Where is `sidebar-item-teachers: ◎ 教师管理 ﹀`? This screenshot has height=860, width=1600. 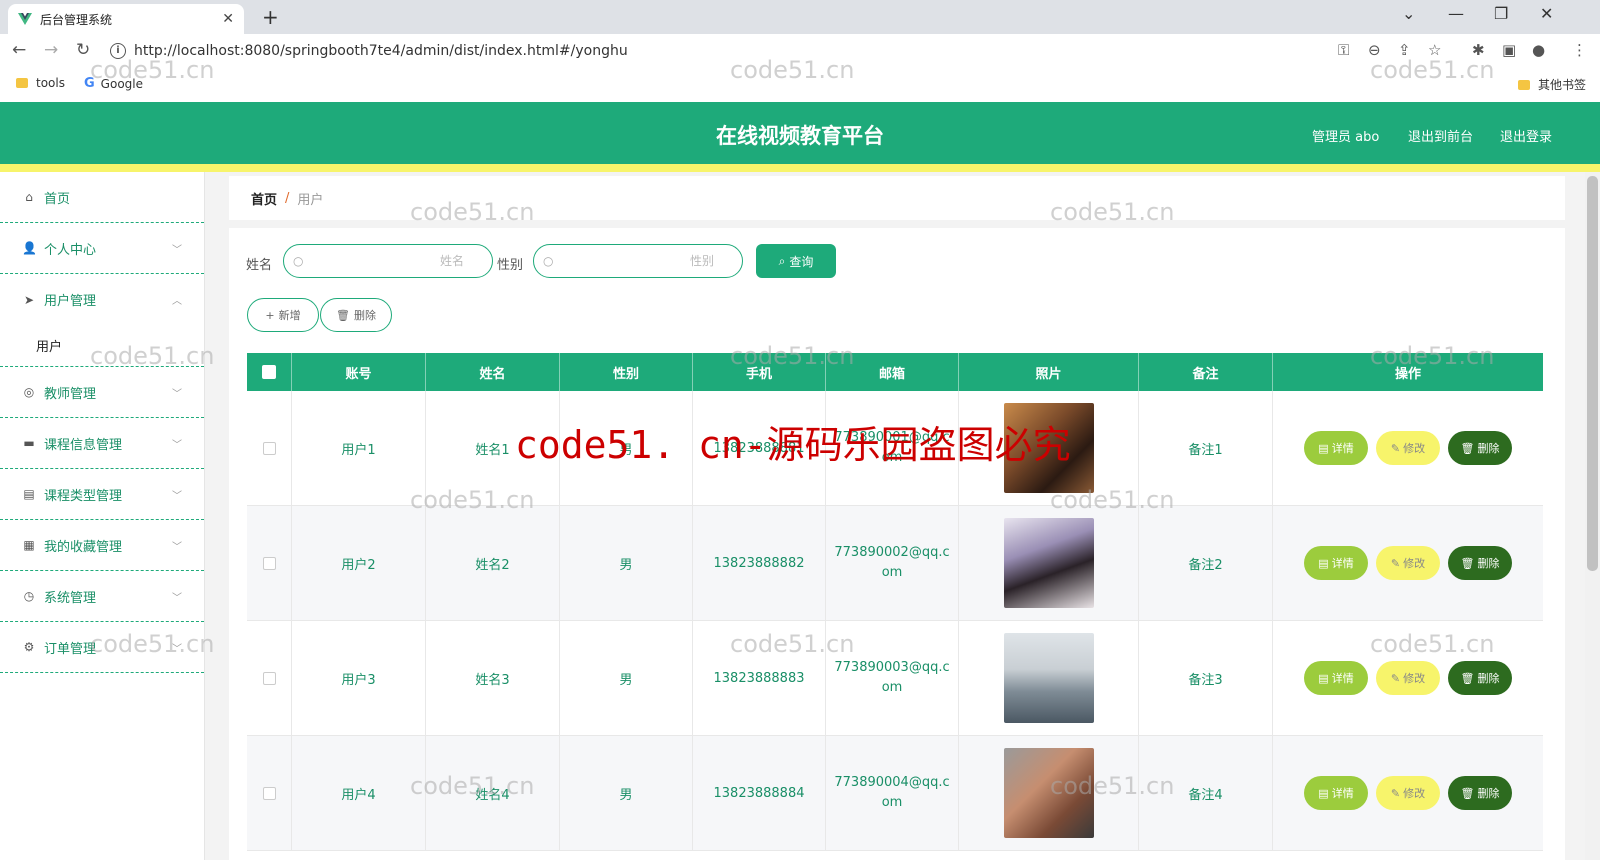
sidebar-item-teachers: ◎ 教师管理 ﹀ is located at coordinates (102, 392).